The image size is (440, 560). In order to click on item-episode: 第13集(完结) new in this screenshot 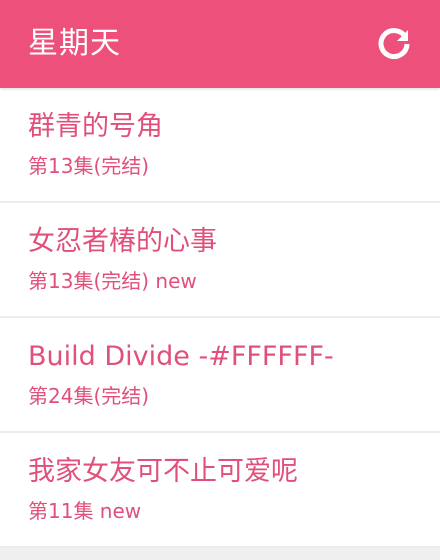, I will do `click(112, 281)`.